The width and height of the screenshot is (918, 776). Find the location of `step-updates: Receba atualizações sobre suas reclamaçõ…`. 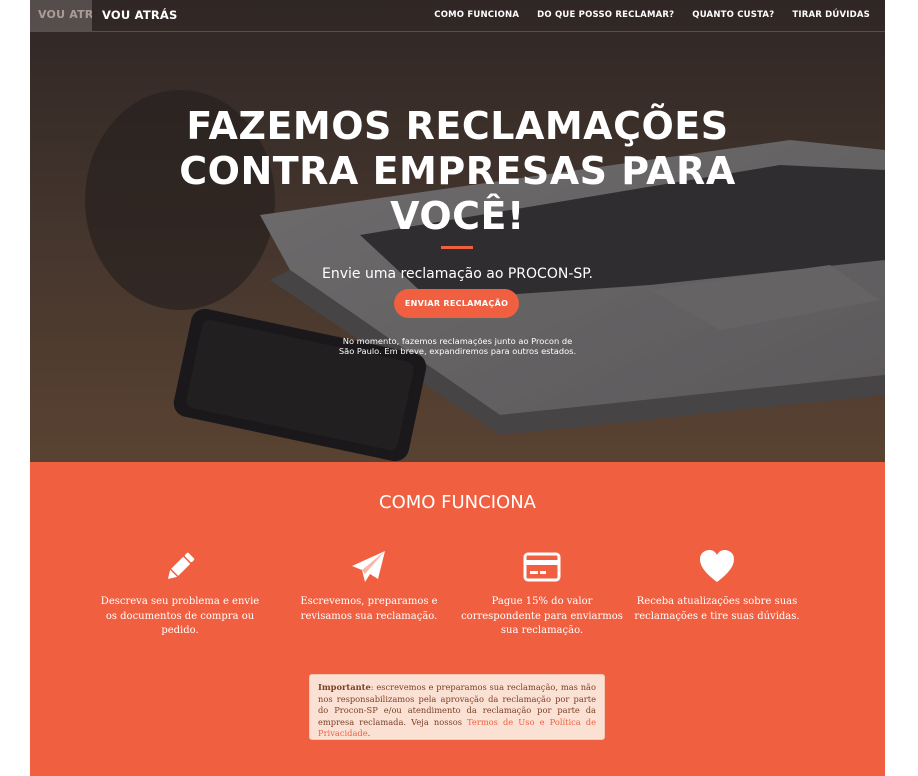

step-updates: Receba atualizações sobre suas reclamaçõ… is located at coordinates (717, 585).